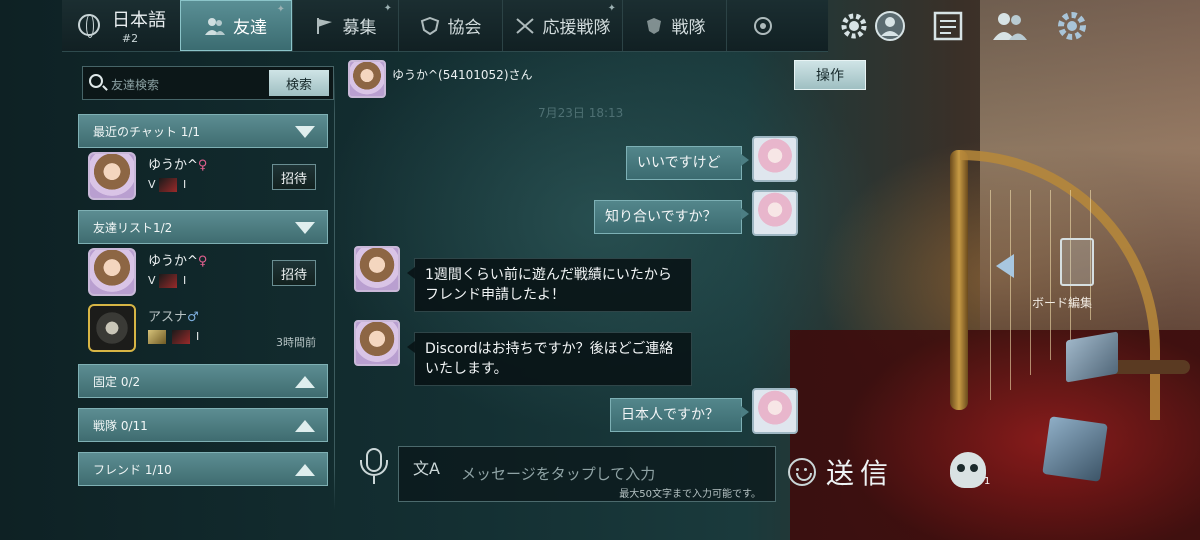 The width and height of the screenshot is (1200, 540). Describe the element at coordinates (687, 163) in the screenshot. I see `message-sent: いいですけど` at that location.